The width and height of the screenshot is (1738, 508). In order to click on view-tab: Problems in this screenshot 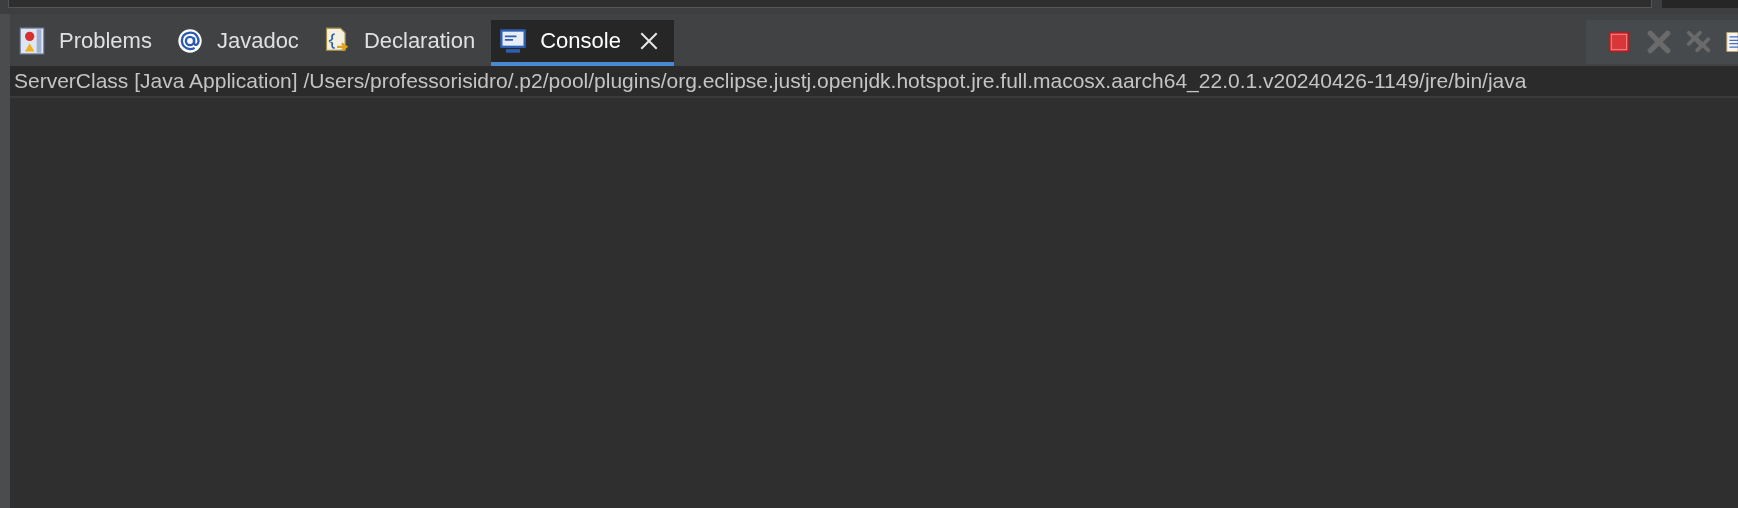, I will do `click(89, 43)`.